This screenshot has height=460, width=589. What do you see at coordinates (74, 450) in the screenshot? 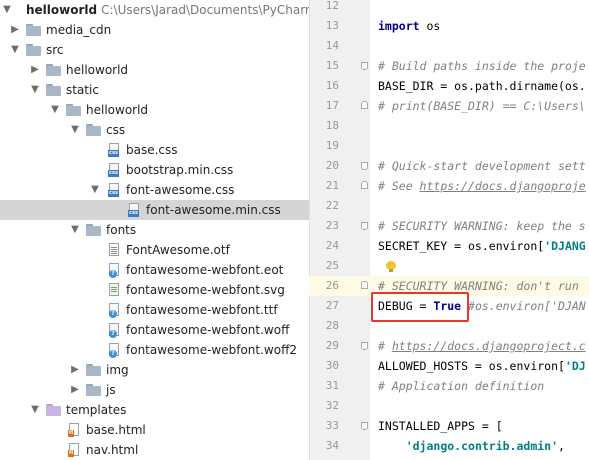
I see `html-file-icon: H` at bounding box center [74, 450].